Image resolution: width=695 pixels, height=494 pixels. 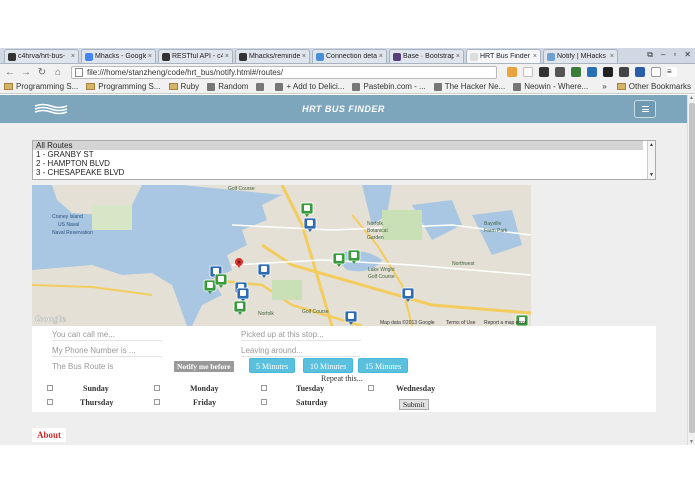 What do you see at coordinates (315, 312) in the screenshot?
I see `map-place-label: Golf Course` at bounding box center [315, 312].